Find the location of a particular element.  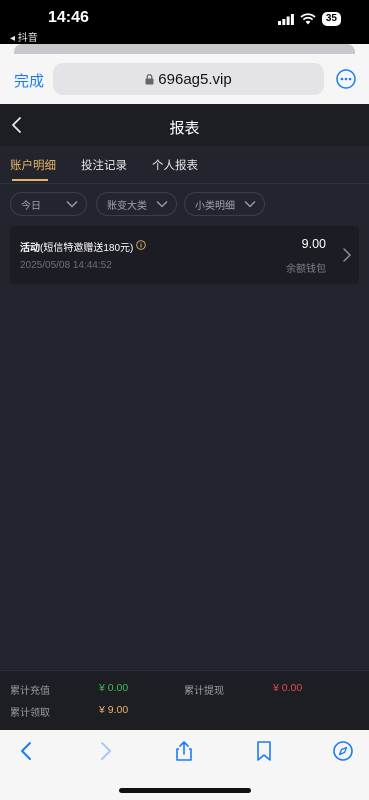

total-withdraw-value: ¥ 0.00 is located at coordinates (288, 688).